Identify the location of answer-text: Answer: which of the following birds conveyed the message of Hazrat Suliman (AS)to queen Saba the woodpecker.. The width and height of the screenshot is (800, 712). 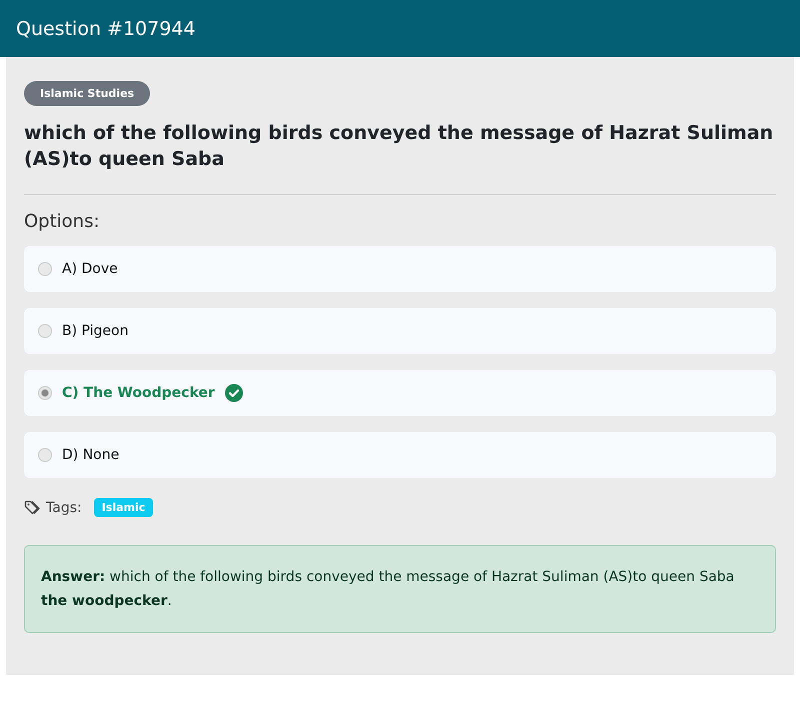
(387, 589).